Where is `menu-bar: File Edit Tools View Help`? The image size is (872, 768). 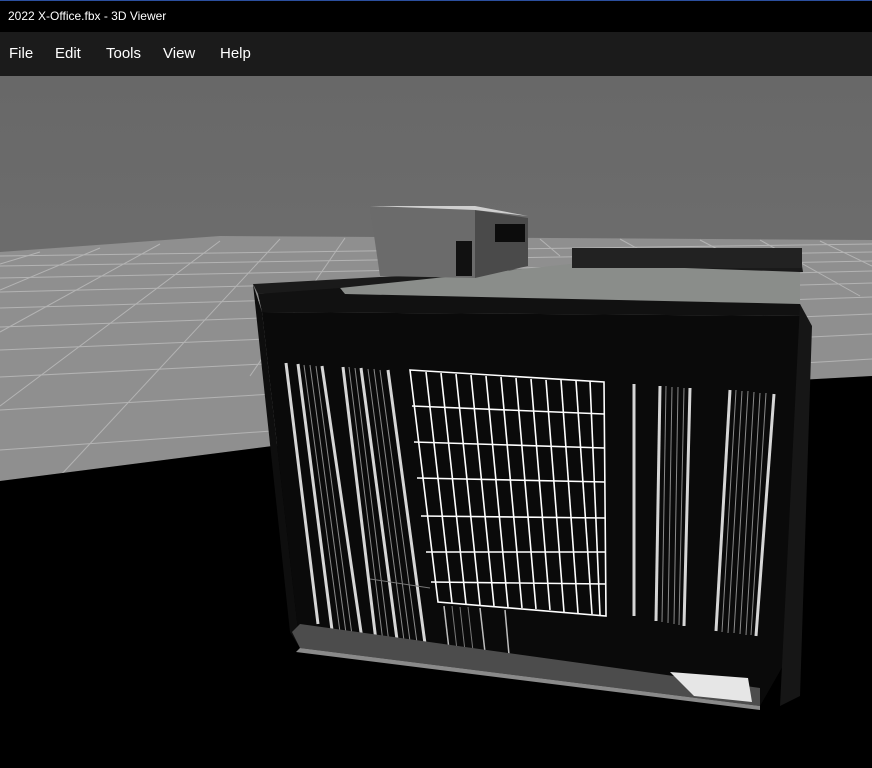 menu-bar: File Edit Tools View Help is located at coordinates (436, 54).